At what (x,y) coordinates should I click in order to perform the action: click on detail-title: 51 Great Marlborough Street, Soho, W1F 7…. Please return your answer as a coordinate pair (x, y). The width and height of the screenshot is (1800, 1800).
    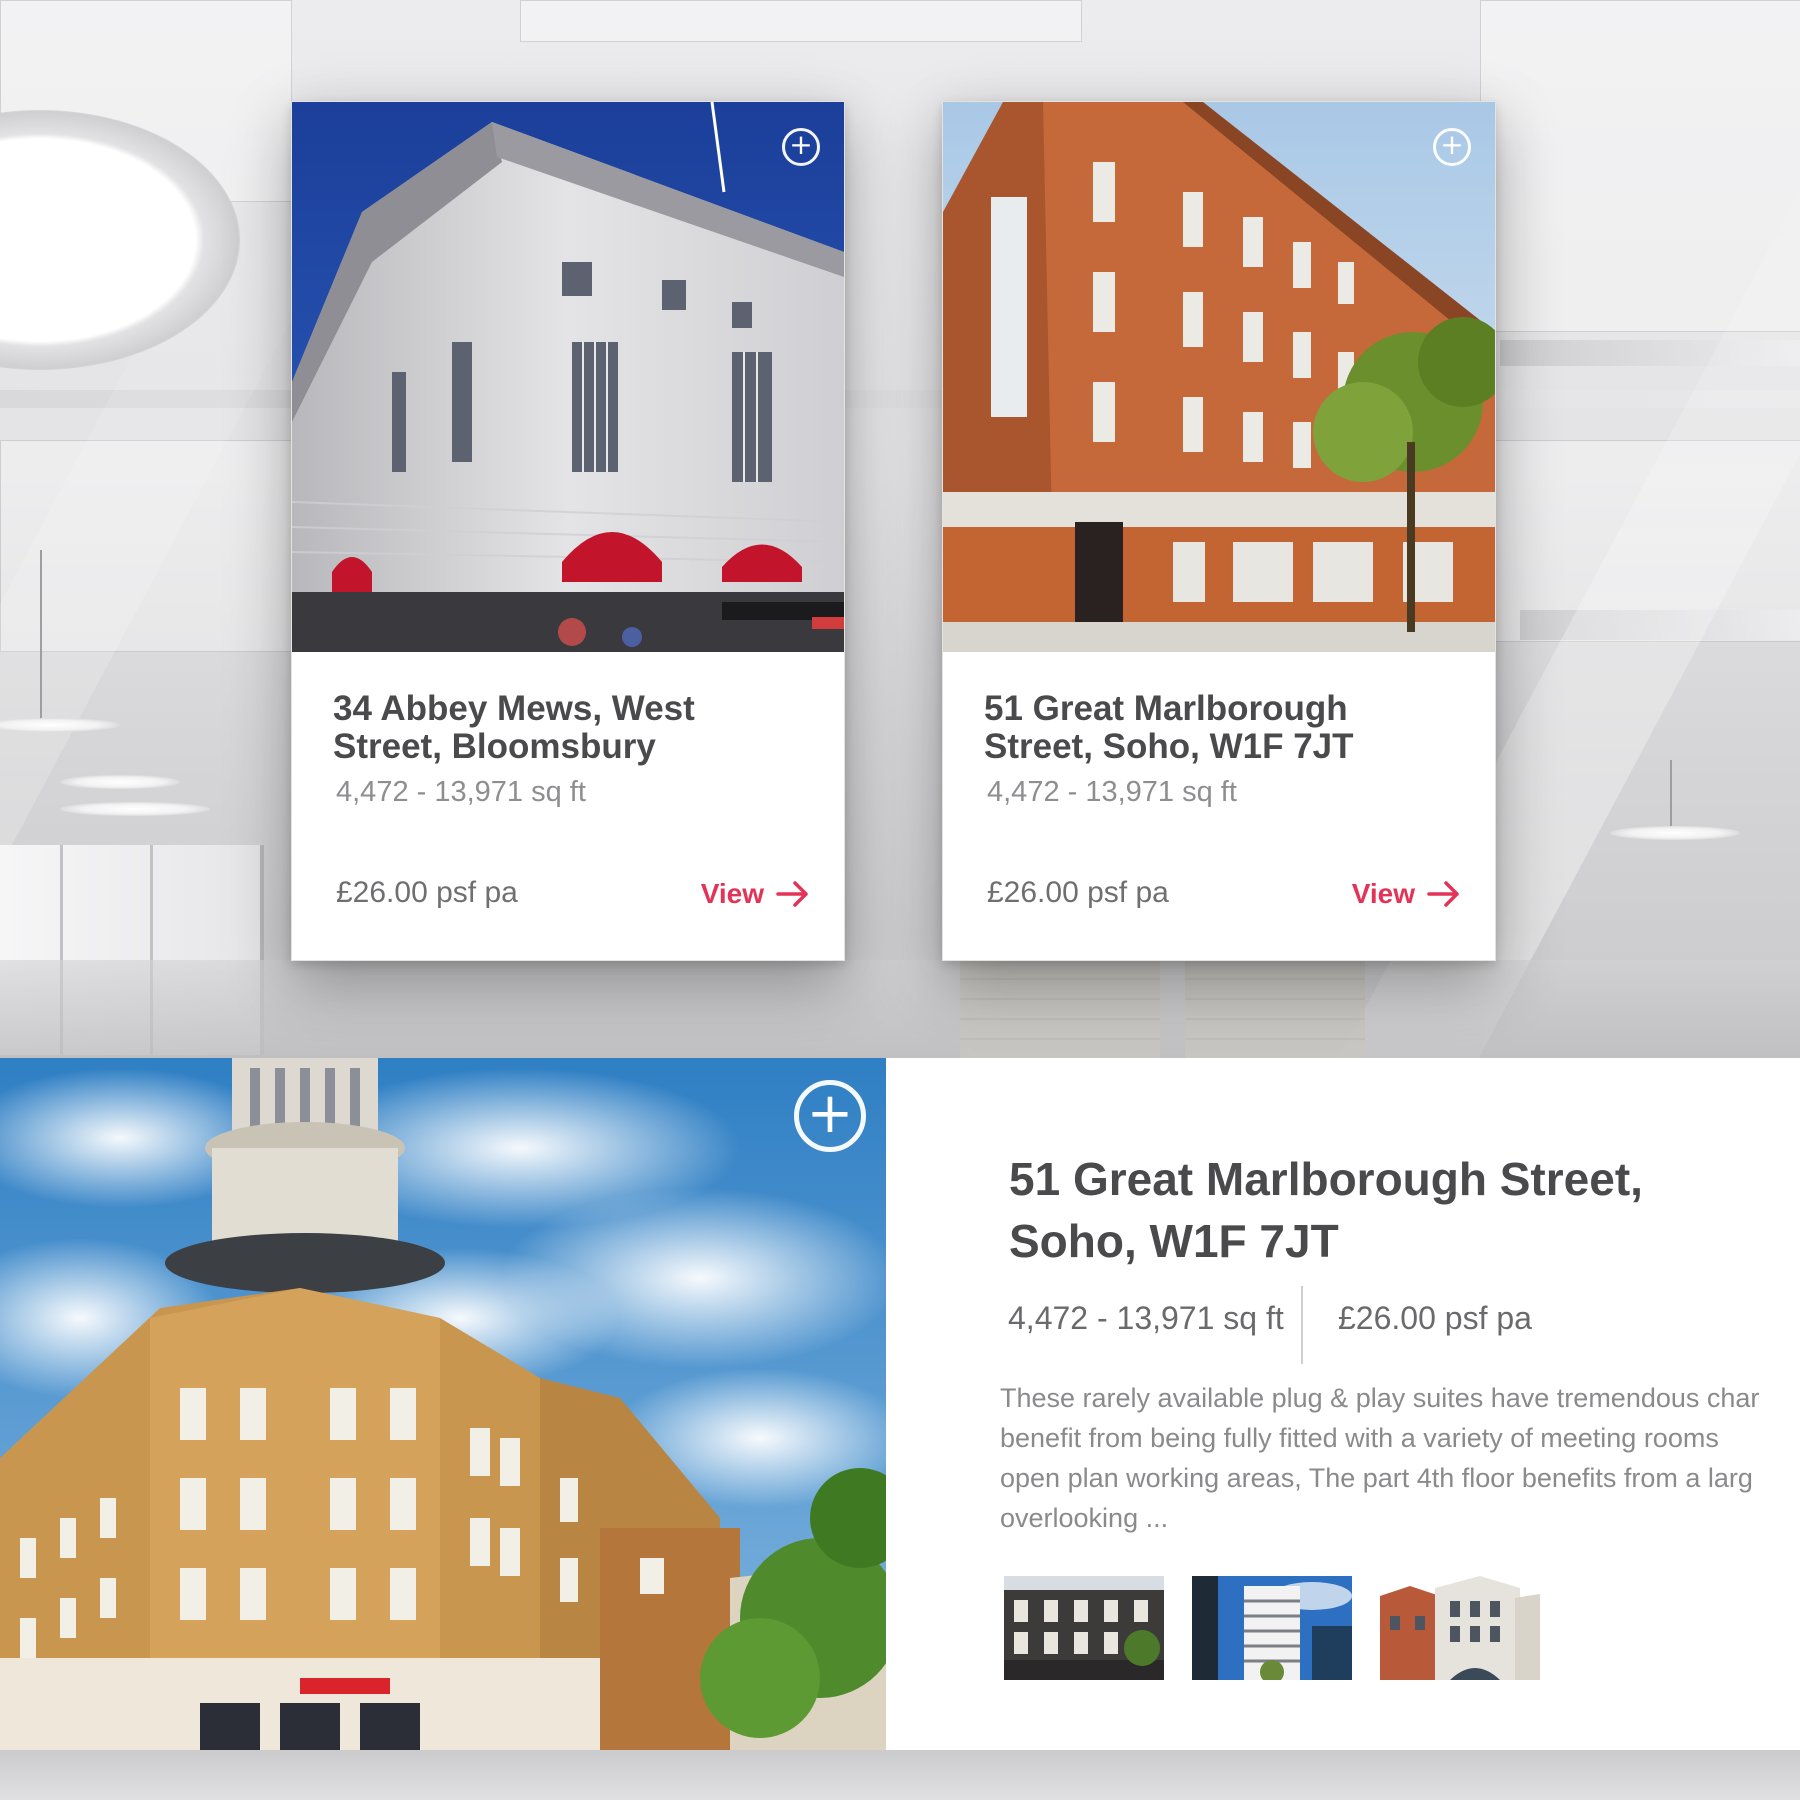
    Looking at the image, I should click on (1326, 1210).